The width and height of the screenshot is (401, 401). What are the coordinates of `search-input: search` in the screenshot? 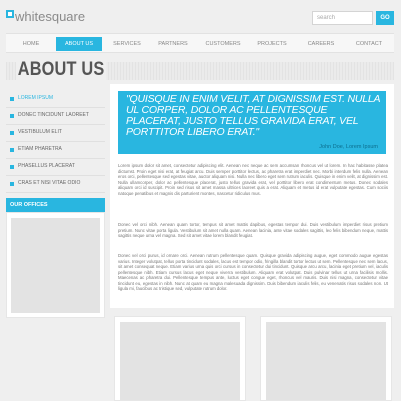 It's located at (342, 18).